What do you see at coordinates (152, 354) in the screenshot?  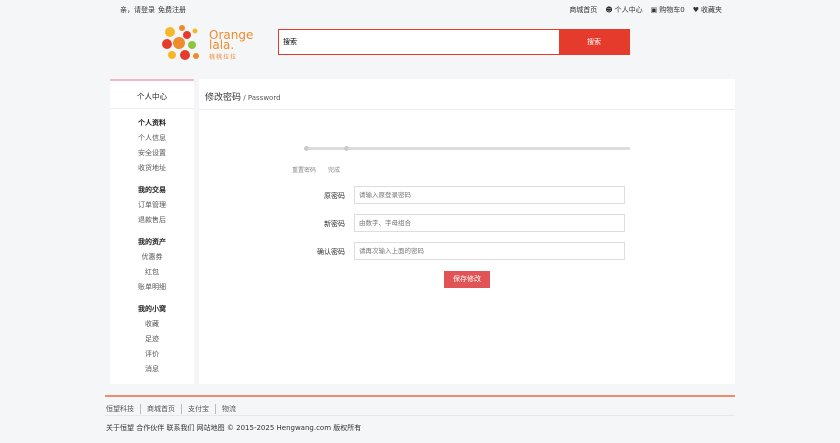 I see `sidebar-item-reviews: 评价` at bounding box center [152, 354].